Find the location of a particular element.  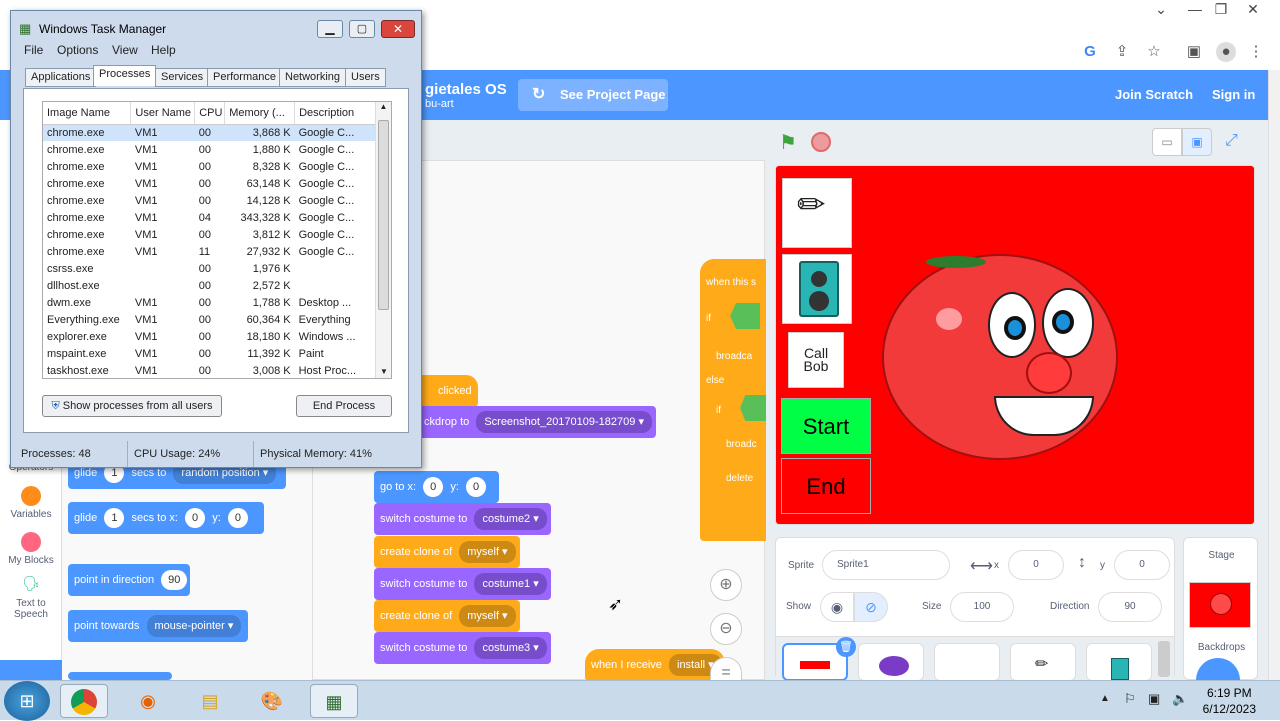

hide-icon: ⊘ is located at coordinates (871, 607).